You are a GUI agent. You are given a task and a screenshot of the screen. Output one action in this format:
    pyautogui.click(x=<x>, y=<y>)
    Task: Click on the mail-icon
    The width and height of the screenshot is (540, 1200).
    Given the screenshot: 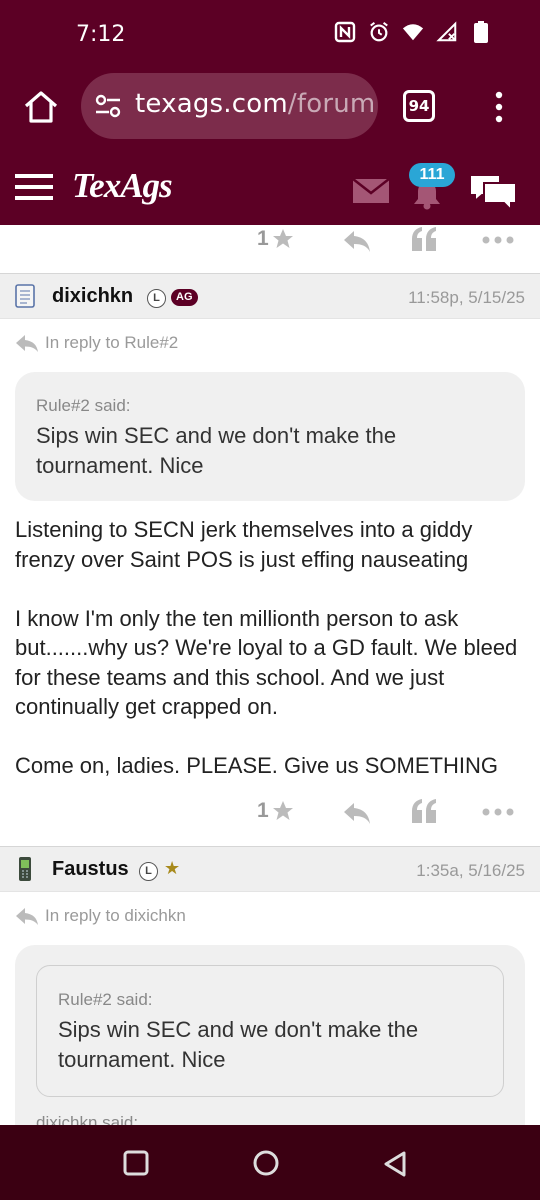 What is the action you would take?
    pyautogui.click(x=371, y=191)
    